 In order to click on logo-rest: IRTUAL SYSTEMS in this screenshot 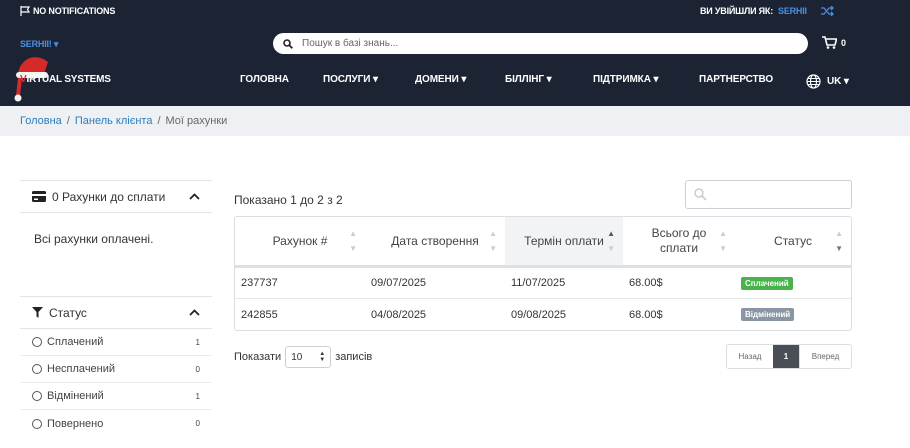, I will do `click(68, 79)`.